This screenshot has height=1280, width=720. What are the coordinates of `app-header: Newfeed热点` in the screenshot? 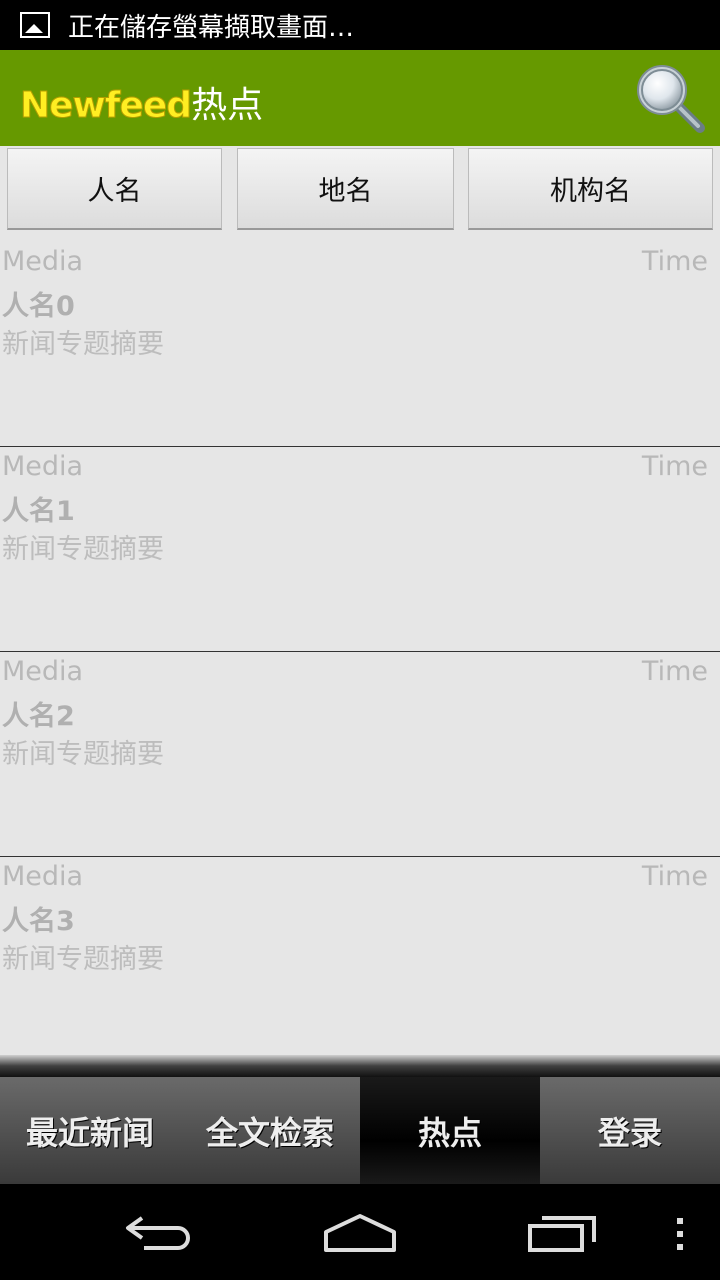 It's located at (360, 98).